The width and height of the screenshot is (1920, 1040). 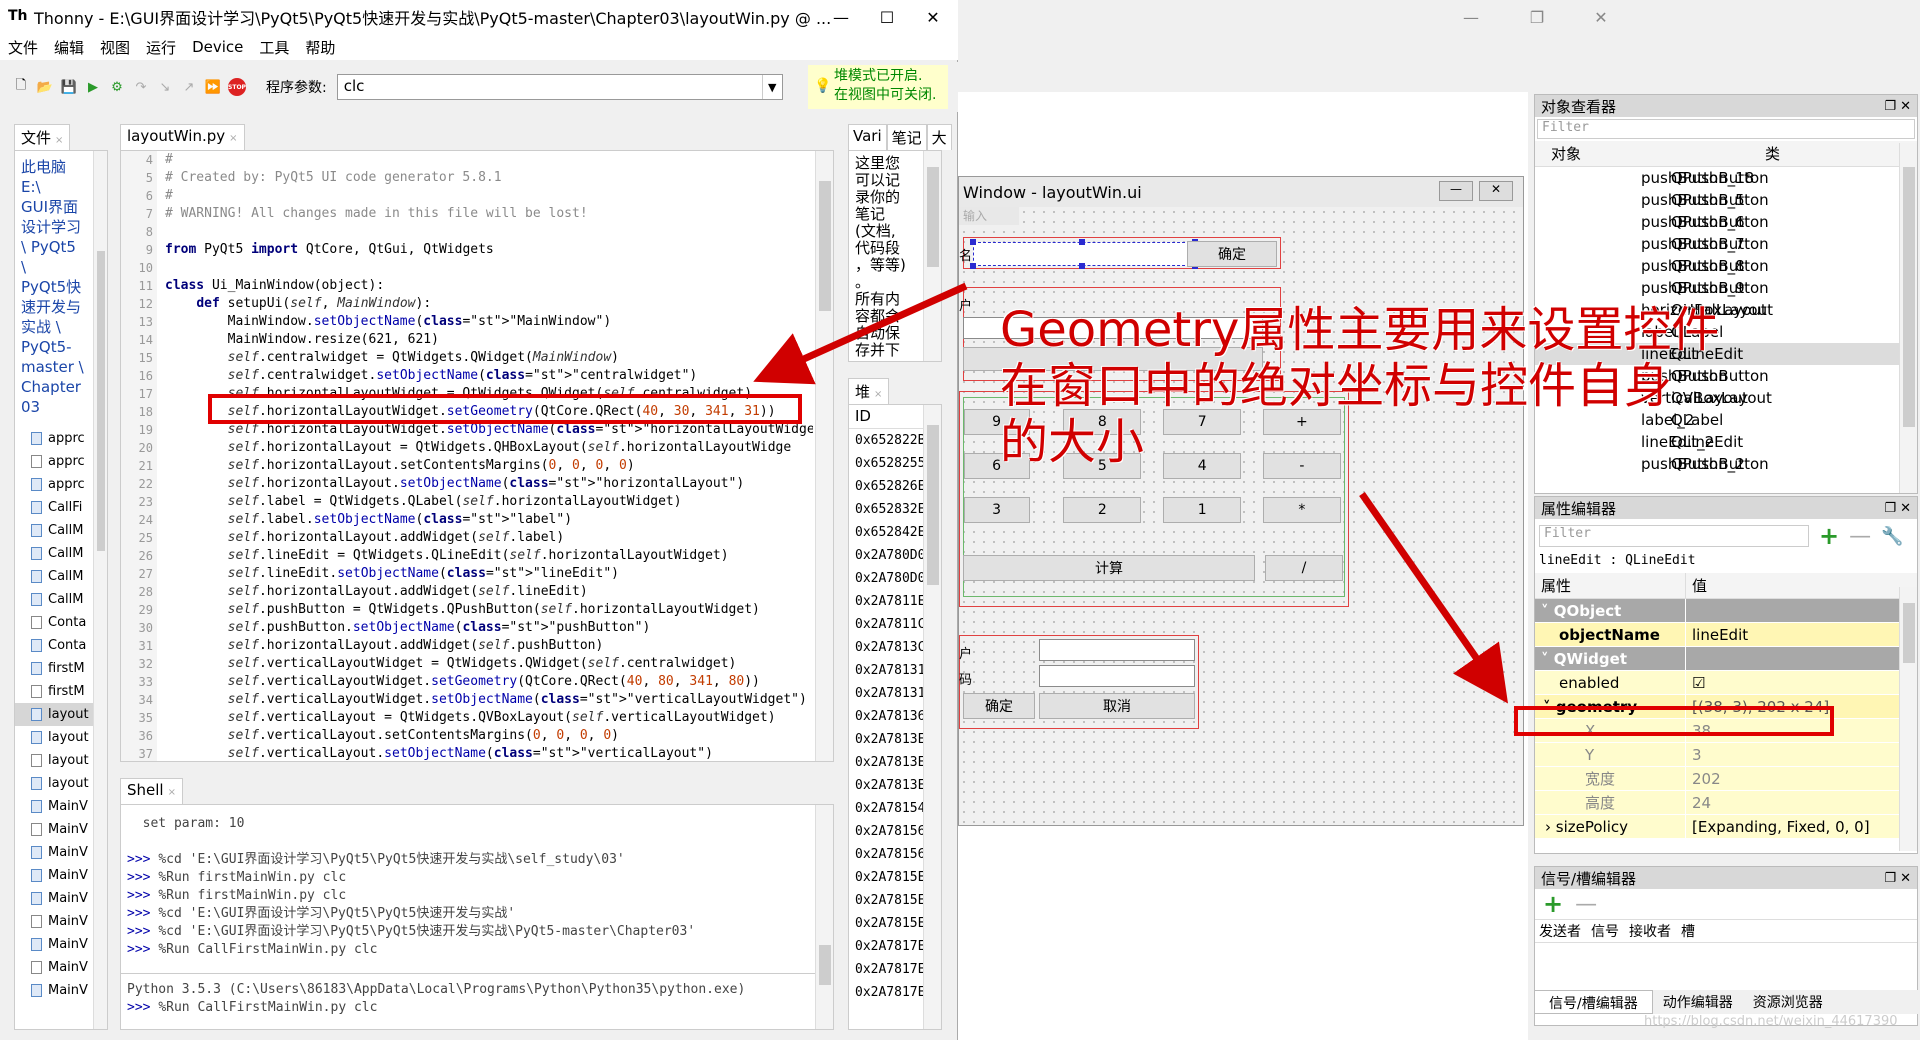 What do you see at coordinates (1434, 597) in the screenshot?
I see `arrow-to-geometry` at bounding box center [1434, 597].